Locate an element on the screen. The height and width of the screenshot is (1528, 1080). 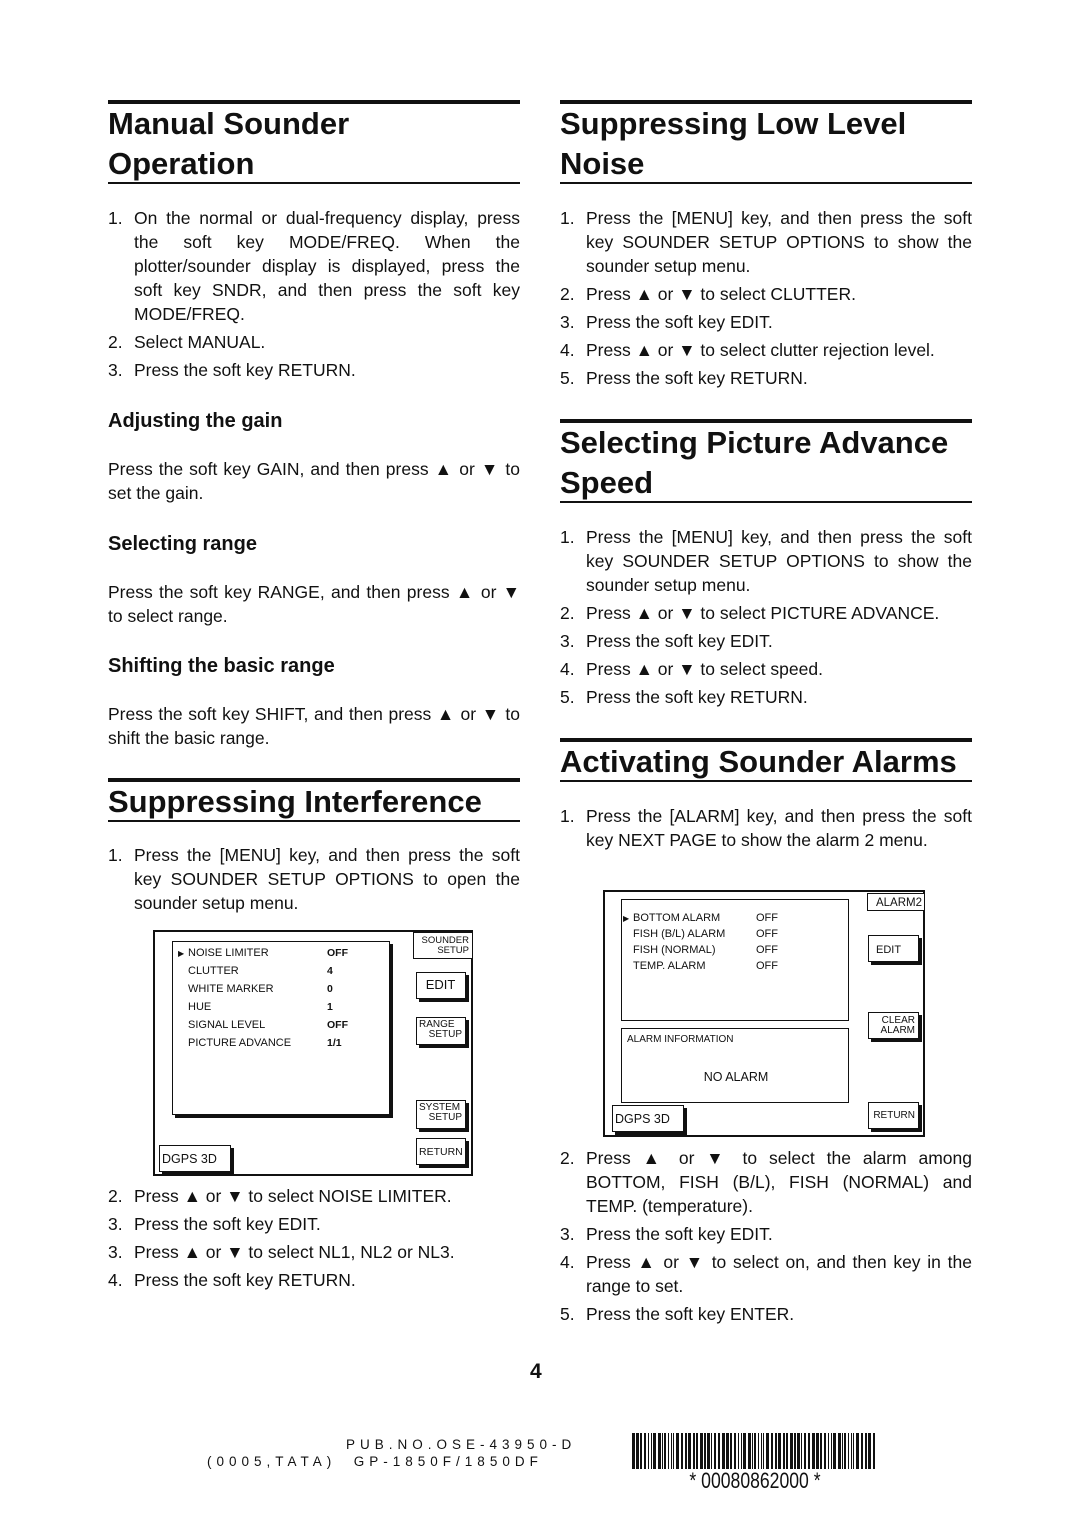
heading-suppressing-interference: Suppressing Interference is located at coordinates (314, 800).